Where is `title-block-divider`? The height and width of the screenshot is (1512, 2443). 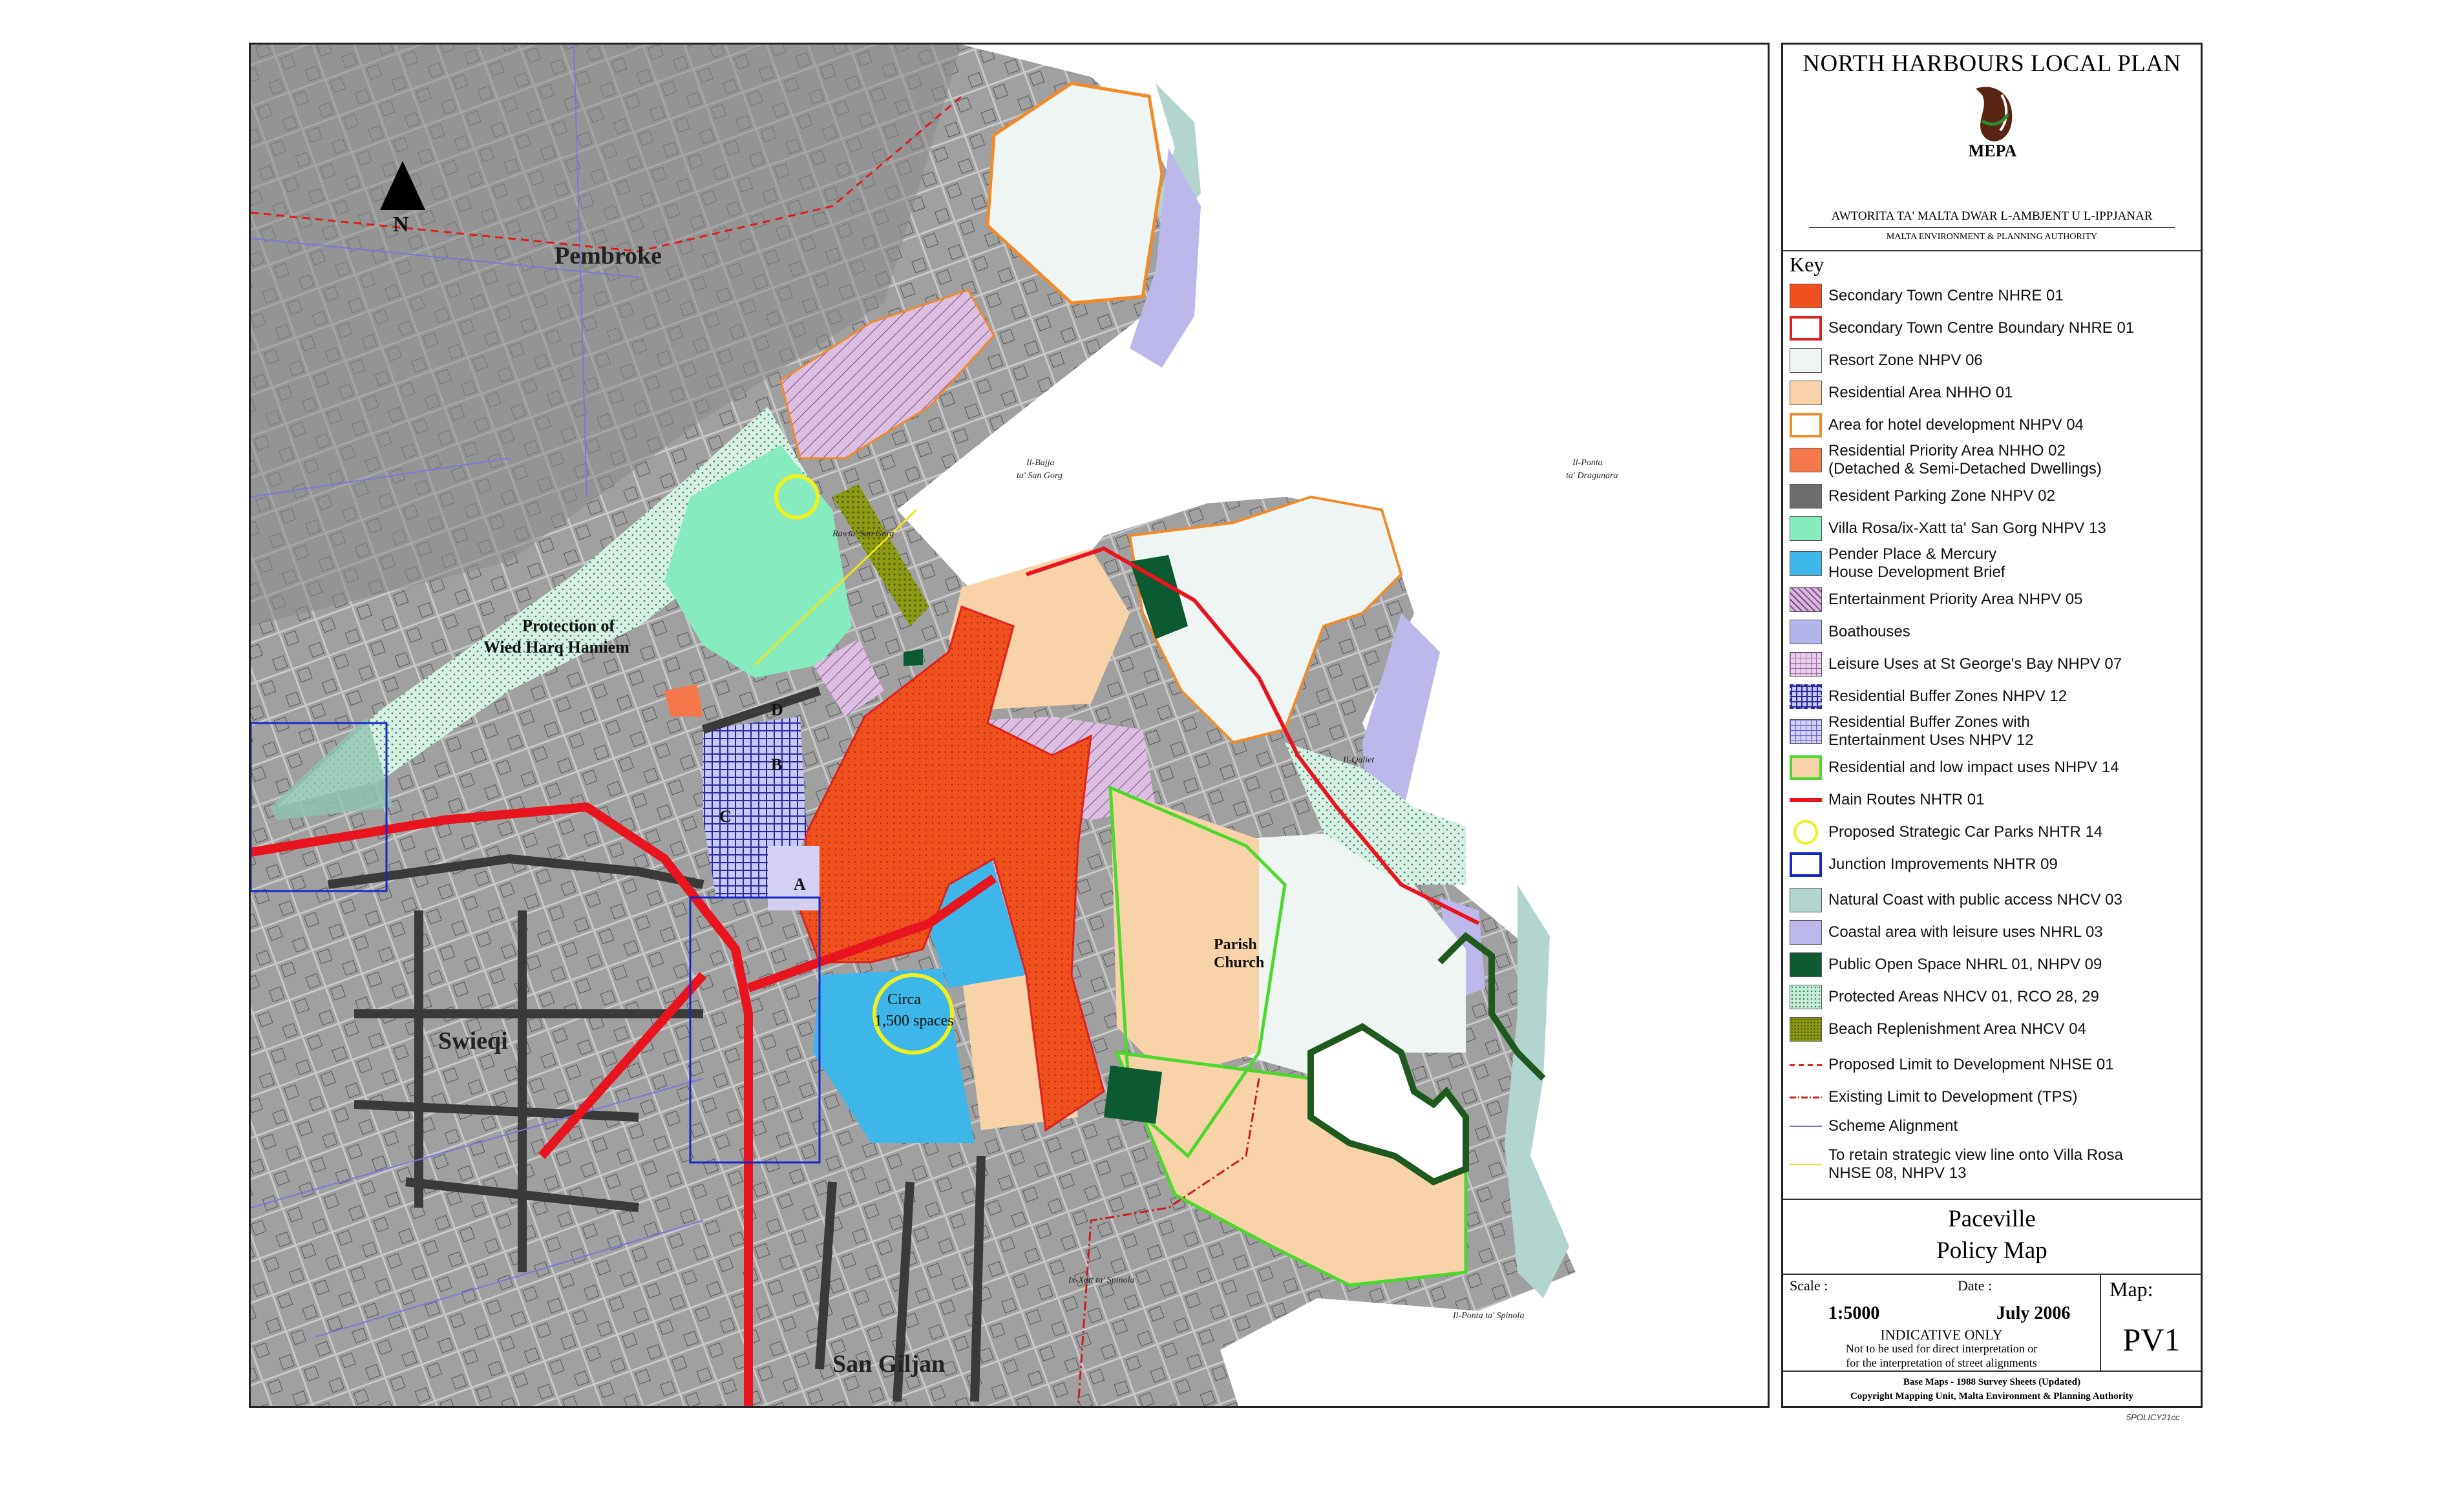 title-block-divider is located at coordinates (1992, 1200).